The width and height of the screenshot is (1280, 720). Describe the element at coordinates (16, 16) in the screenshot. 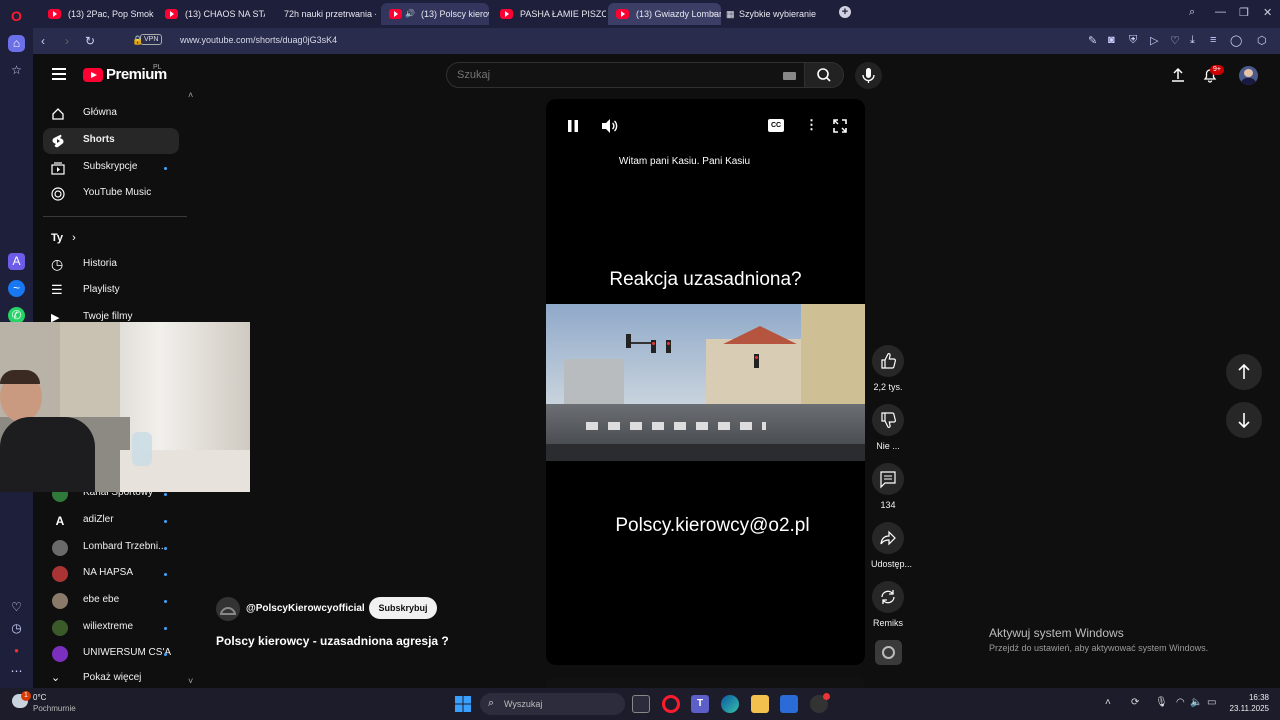

I see `opera-logo-icon: O` at that location.